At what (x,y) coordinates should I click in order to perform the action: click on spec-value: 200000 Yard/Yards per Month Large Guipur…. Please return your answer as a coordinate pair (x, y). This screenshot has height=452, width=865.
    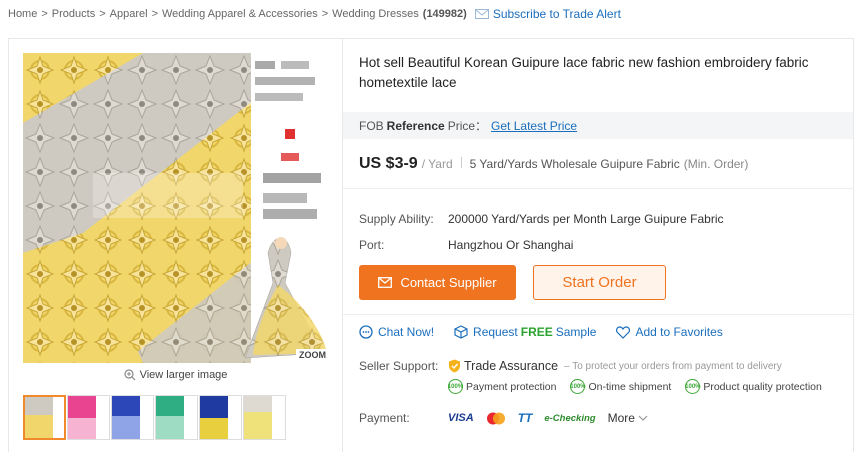
    Looking at the image, I should click on (586, 219).